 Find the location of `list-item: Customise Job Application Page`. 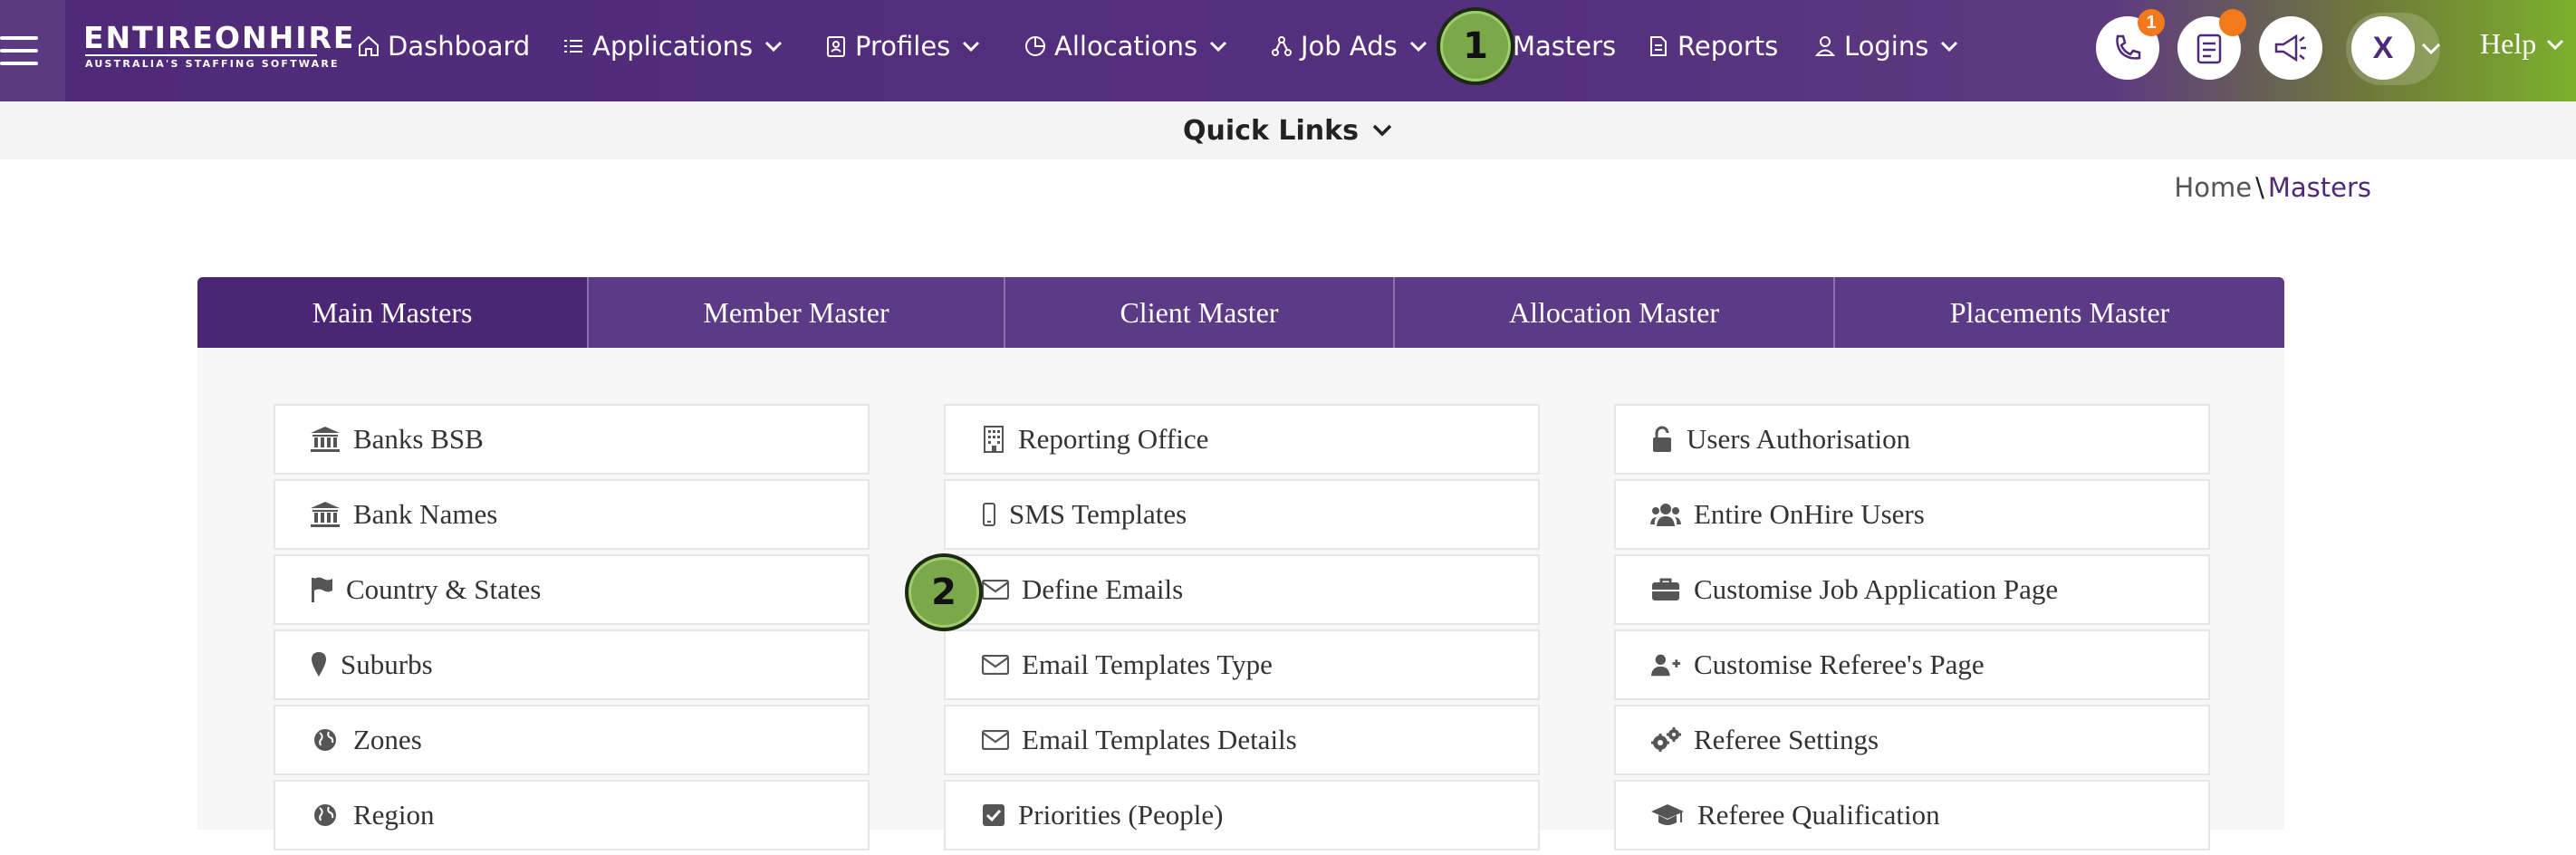

list-item: Customise Job Application Page is located at coordinates (1912, 589).